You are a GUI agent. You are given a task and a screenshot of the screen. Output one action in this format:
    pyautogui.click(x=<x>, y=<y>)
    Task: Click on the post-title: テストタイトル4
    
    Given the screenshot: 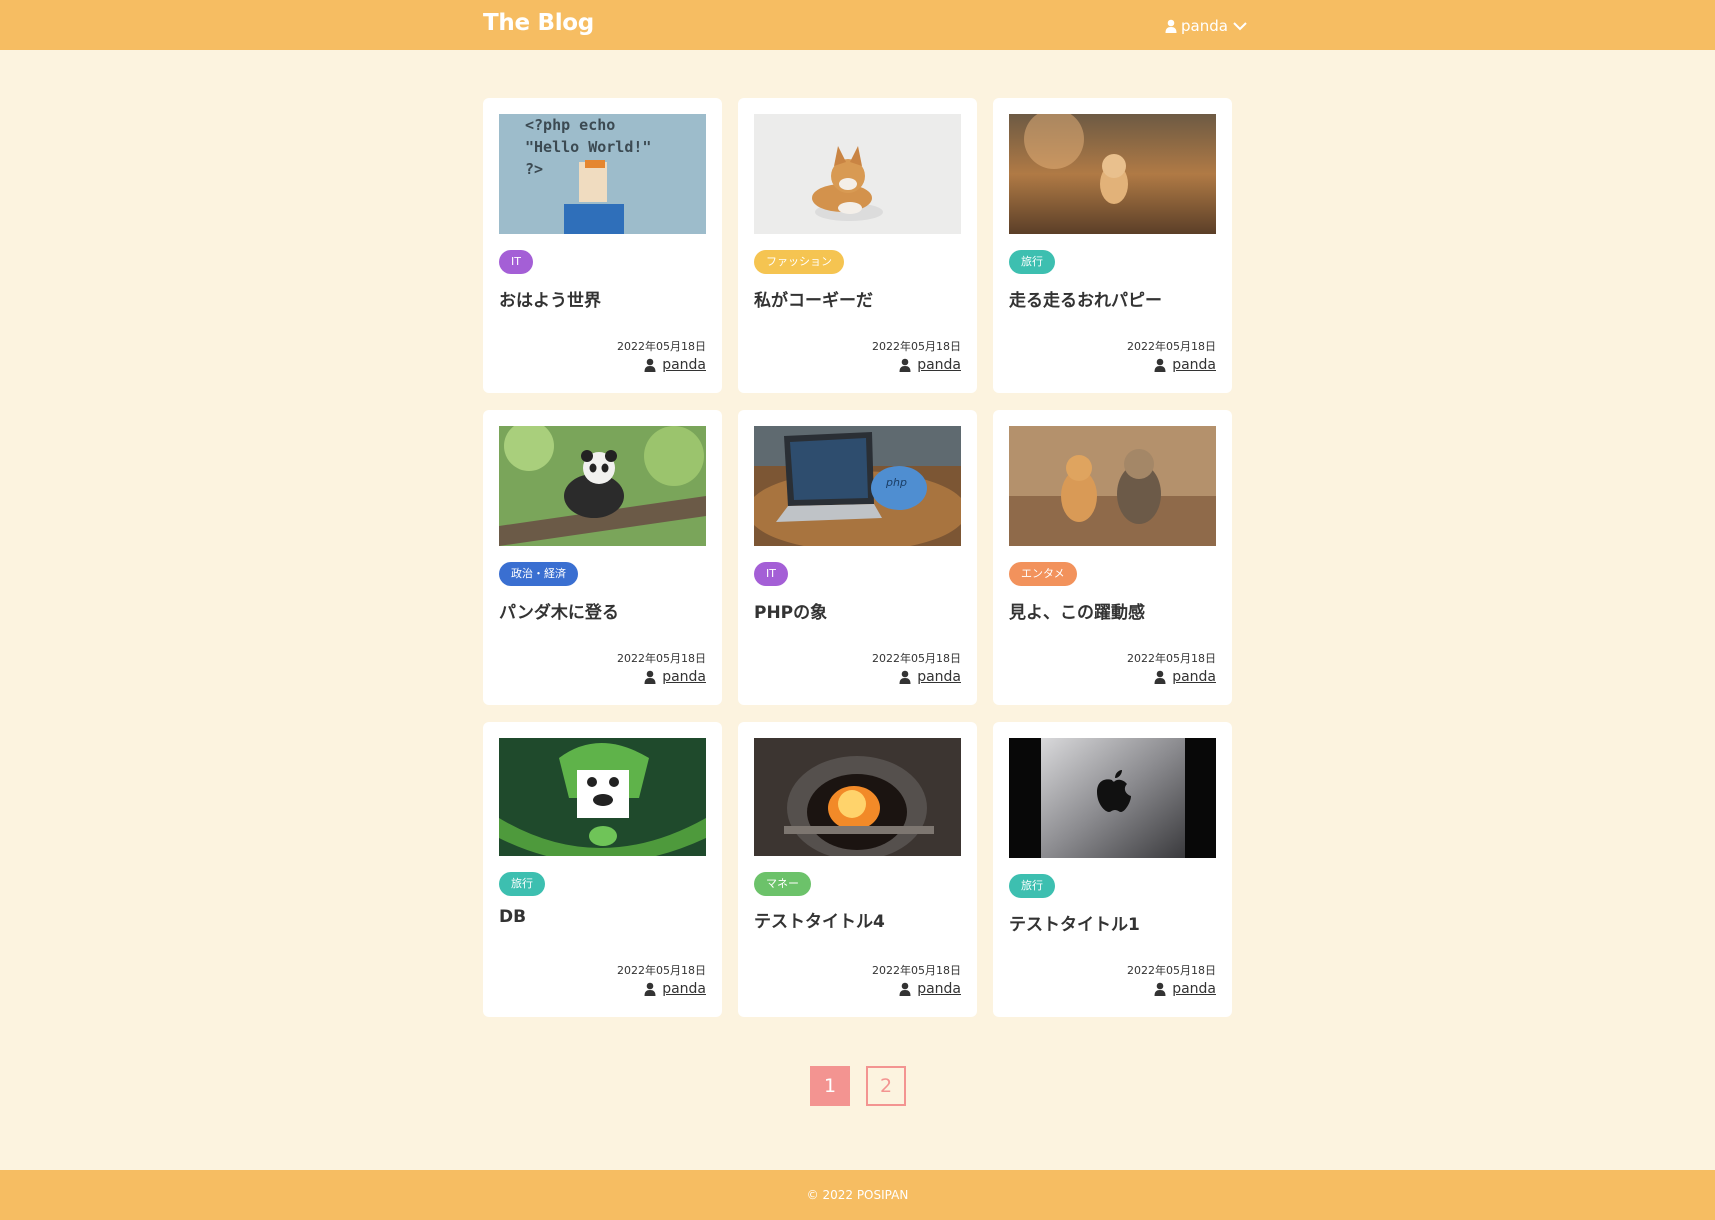 What is the action you would take?
    pyautogui.click(x=859, y=919)
    